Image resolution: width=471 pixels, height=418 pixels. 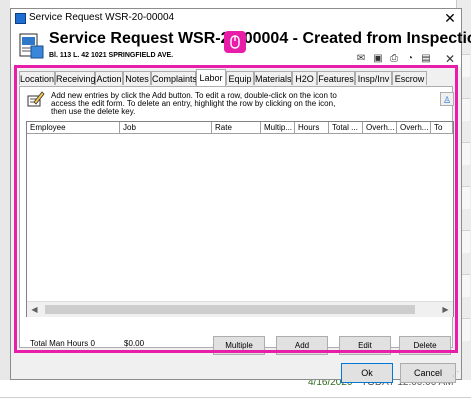 I want to click on ok-button: Ok, so click(x=367, y=373).